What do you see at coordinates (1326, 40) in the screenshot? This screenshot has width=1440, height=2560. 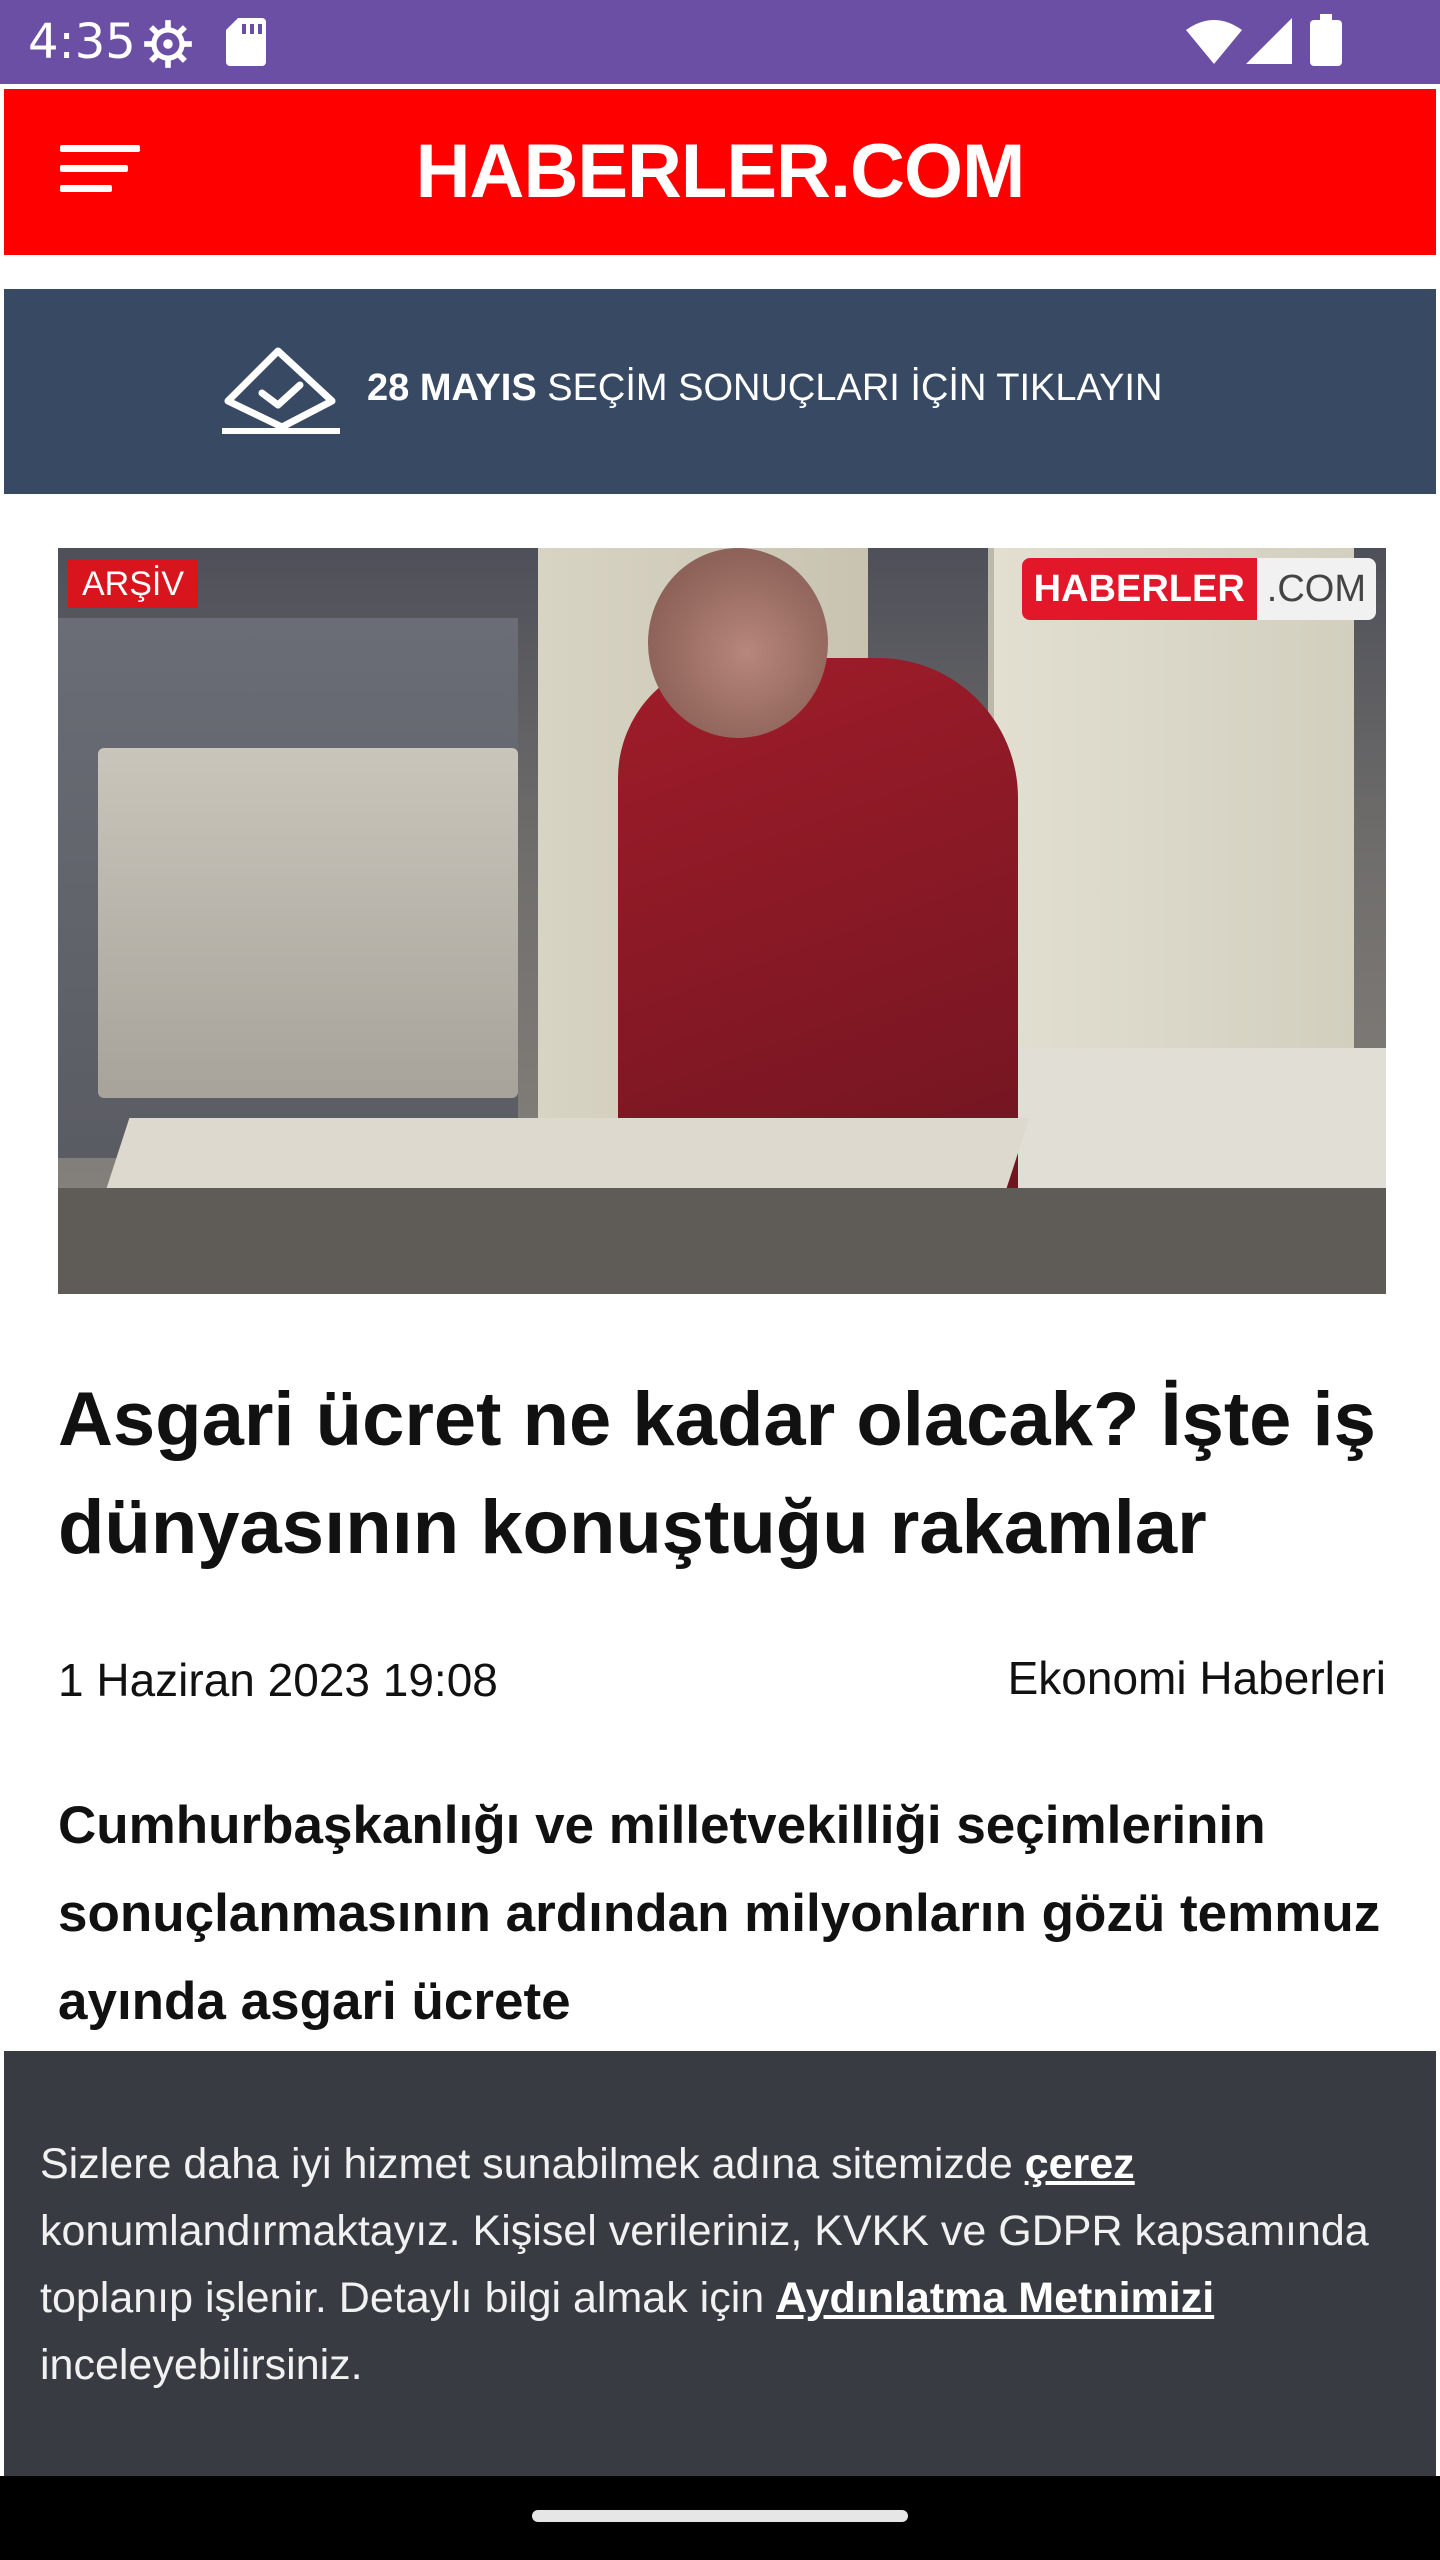 I see `battery-icon` at bounding box center [1326, 40].